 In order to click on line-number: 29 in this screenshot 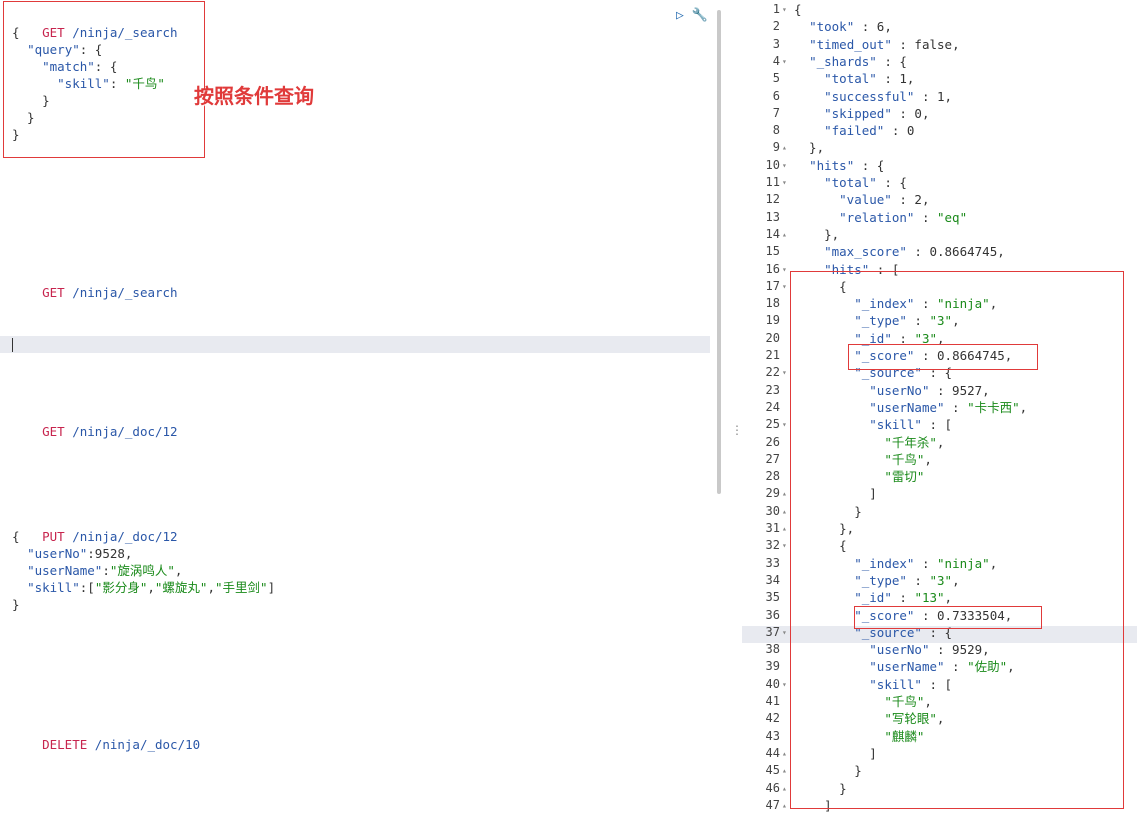, I will do `click(772, 493)`.